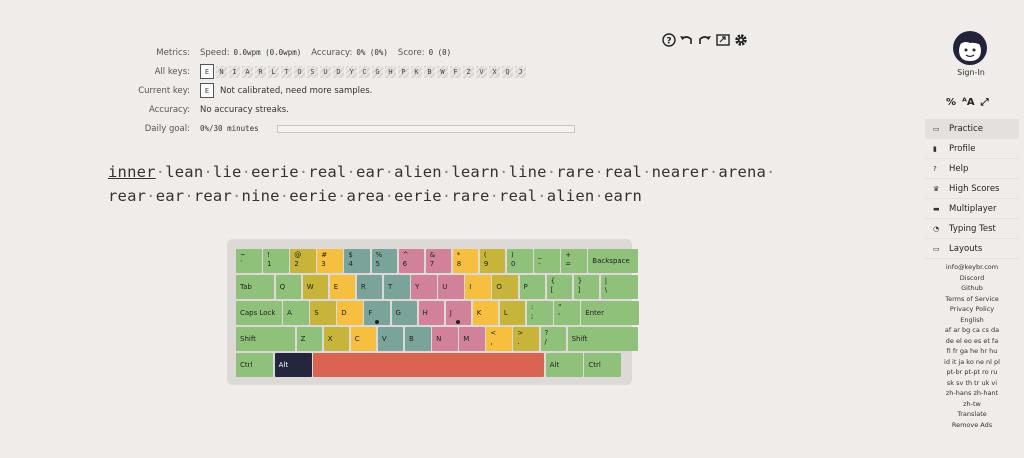 Image resolution: width=1024 pixels, height=458 pixels. I want to click on sidebar-item-typing-test: ◔ Typing Test, so click(972, 229).